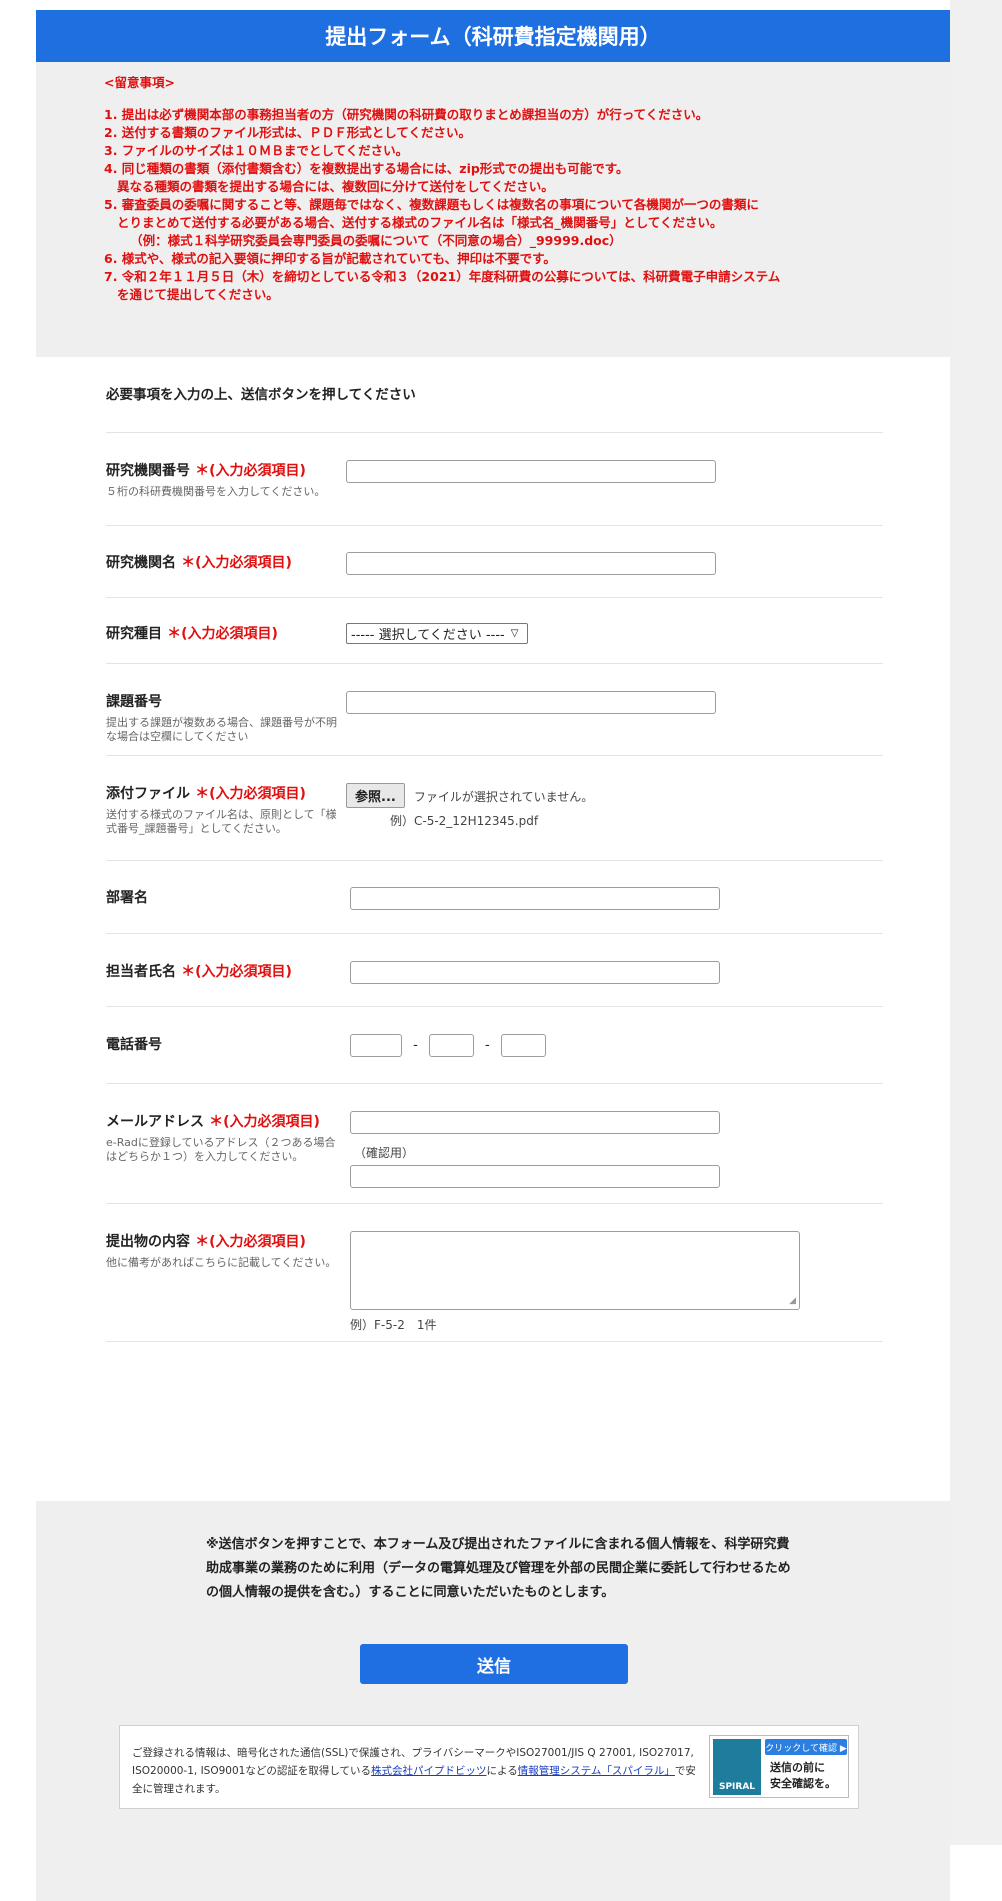  Describe the element at coordinates (127, 898) in the screenshot. I see `department-label: 部署名` at that location.